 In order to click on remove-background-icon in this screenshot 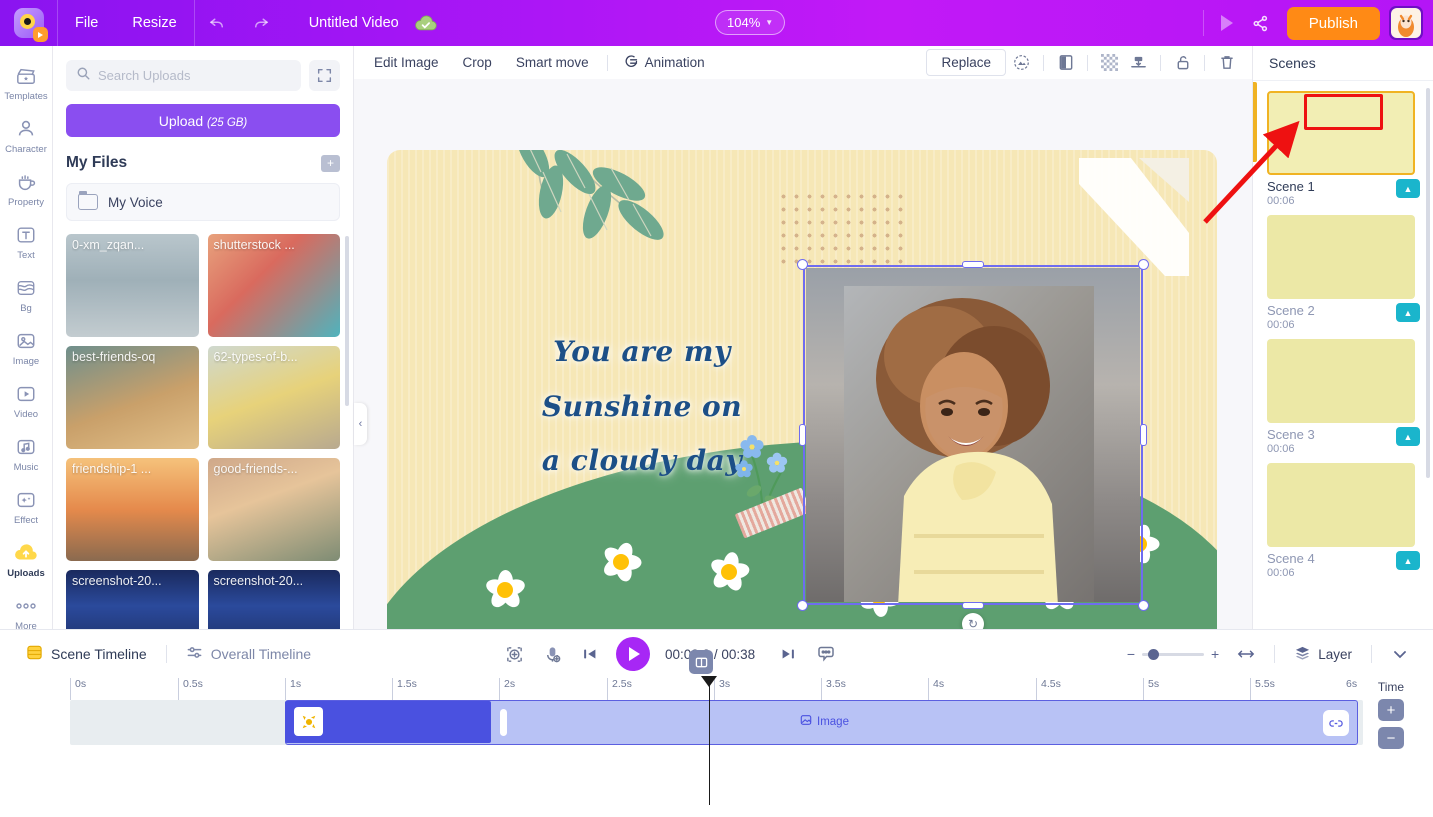, I will do `click(1021, 62)`.